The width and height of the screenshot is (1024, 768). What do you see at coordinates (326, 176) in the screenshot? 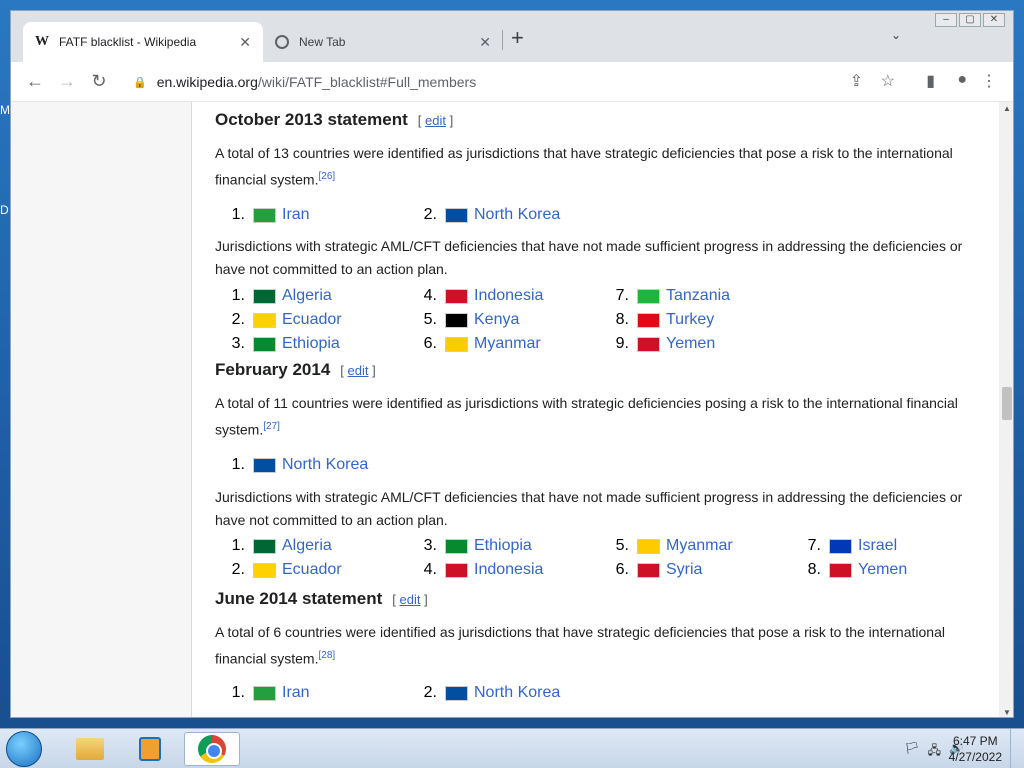
I see `citation-link: [26]` at bounding box center [326, 176].